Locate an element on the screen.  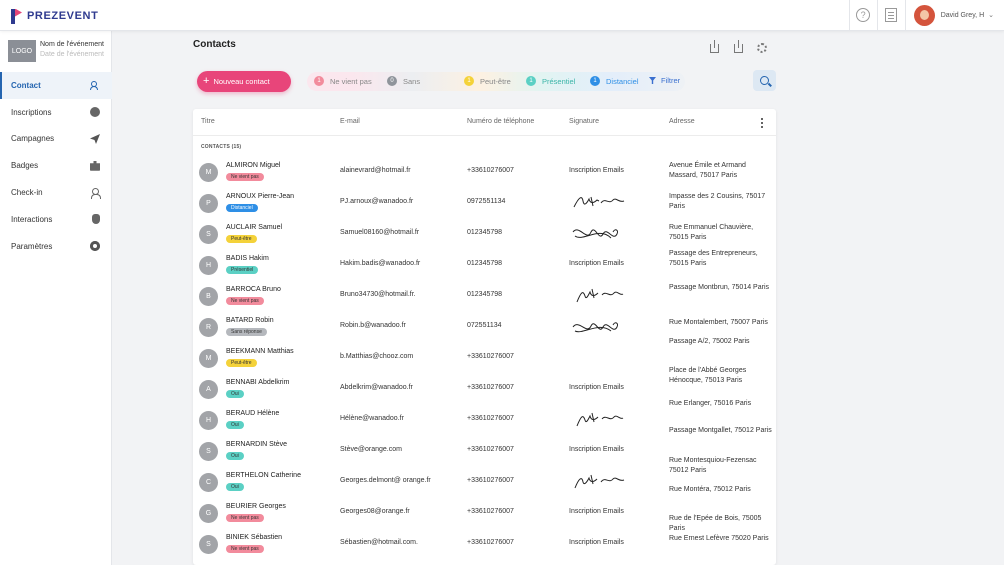
filter-label: Présentiel is located at coordinates (559, 81).